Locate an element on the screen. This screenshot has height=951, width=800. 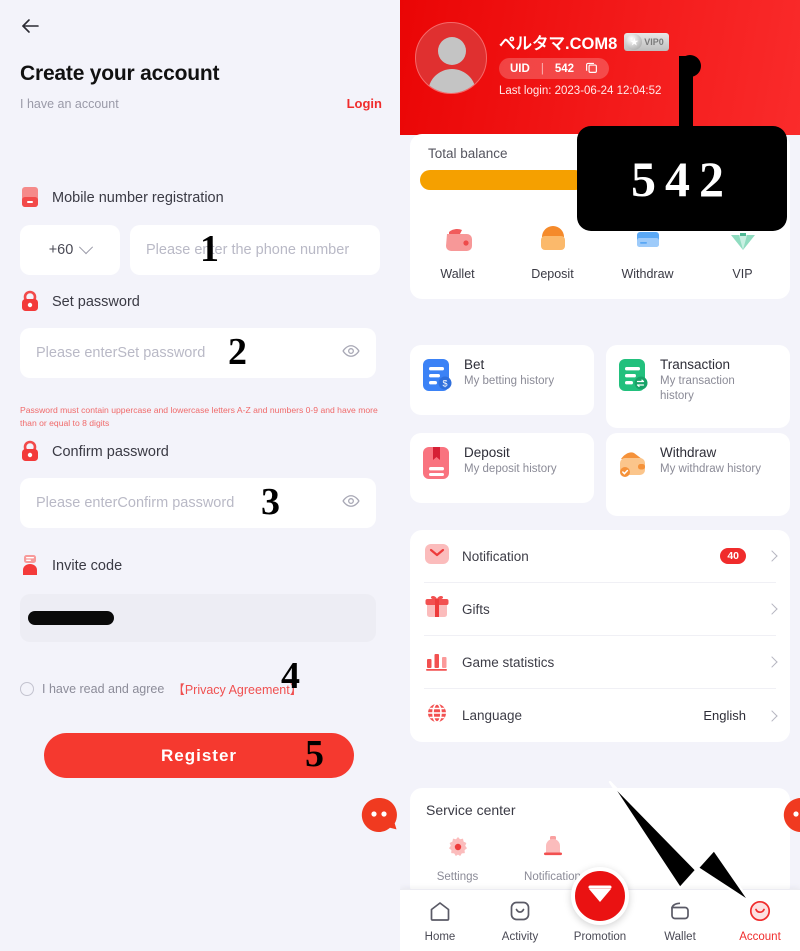
pointer-arrow-icon is located at coordinates (680, 842).